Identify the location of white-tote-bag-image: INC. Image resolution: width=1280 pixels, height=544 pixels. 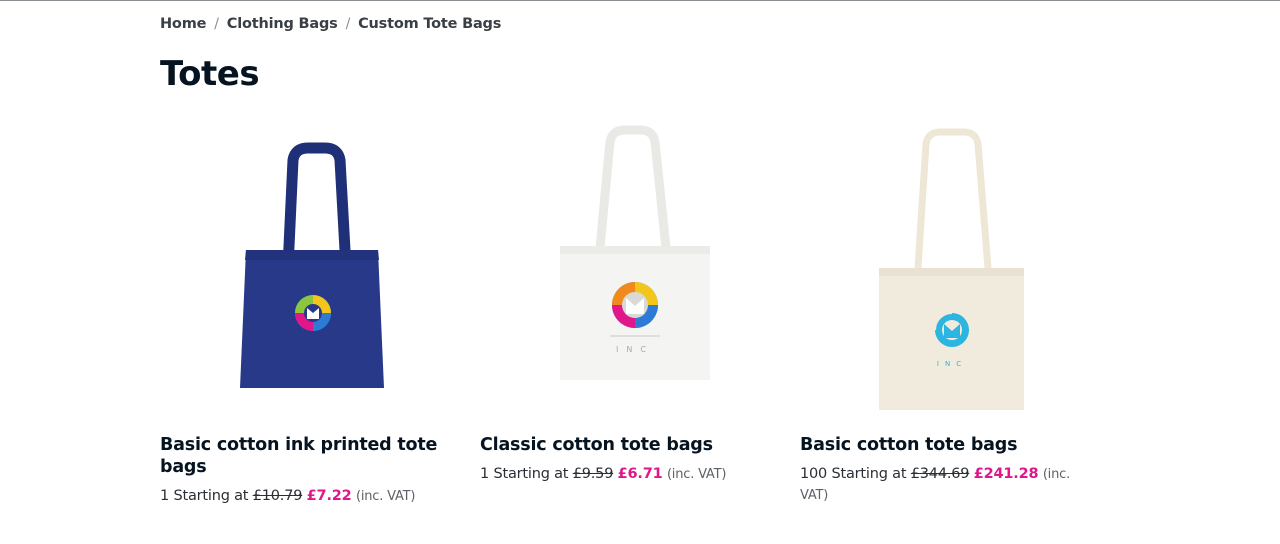
(630, 270).